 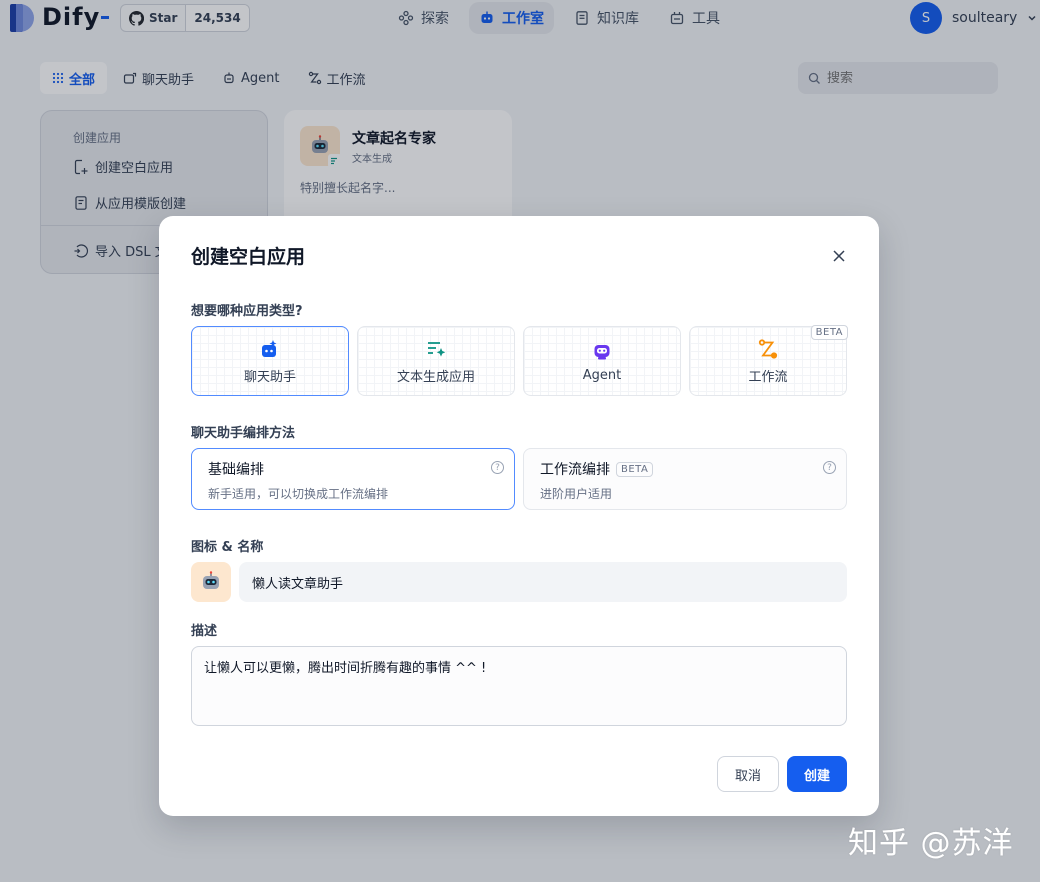 What do you see at coordinates (768, 348) in the screenshot?
I see `workflow-icon` at bounding box center [768, 348].